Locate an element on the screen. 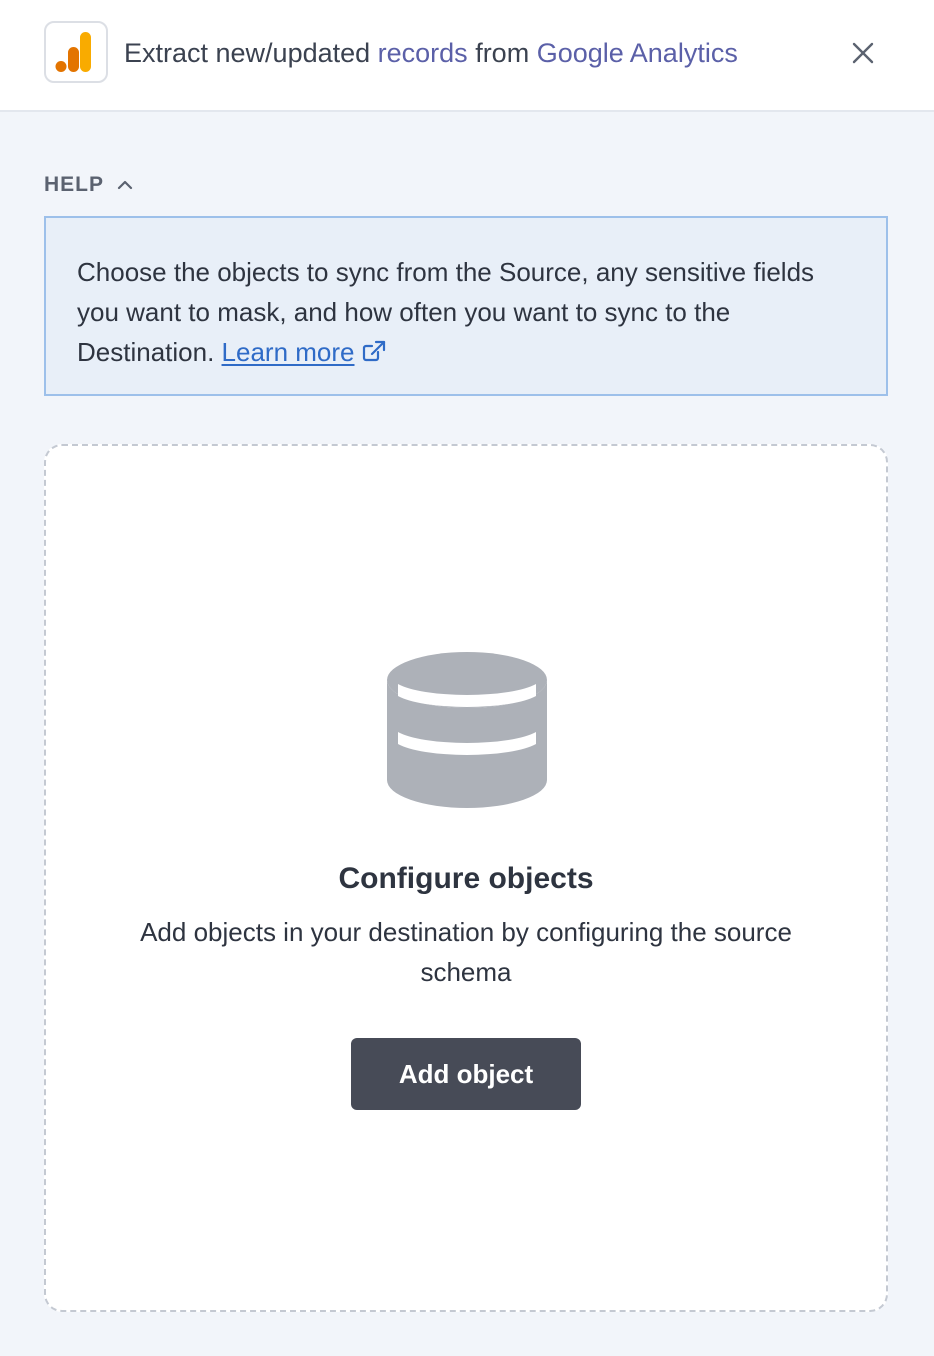 The image size is (934, 1356). google-analytics-logo-icon is located at coordinates (76, 52).